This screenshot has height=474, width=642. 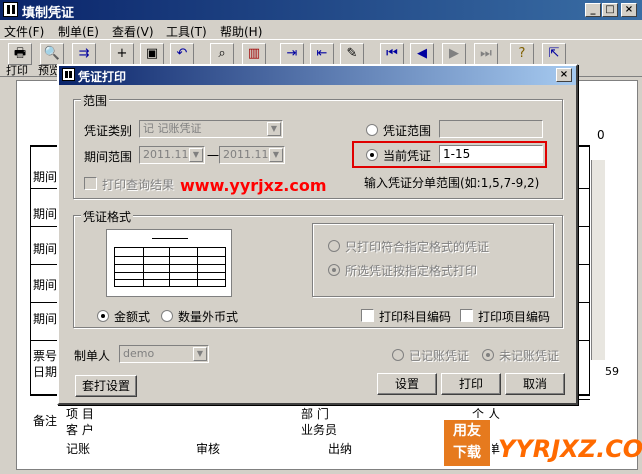 I want to click on period-to-value: 2011.11, so click(x=246, y=154).